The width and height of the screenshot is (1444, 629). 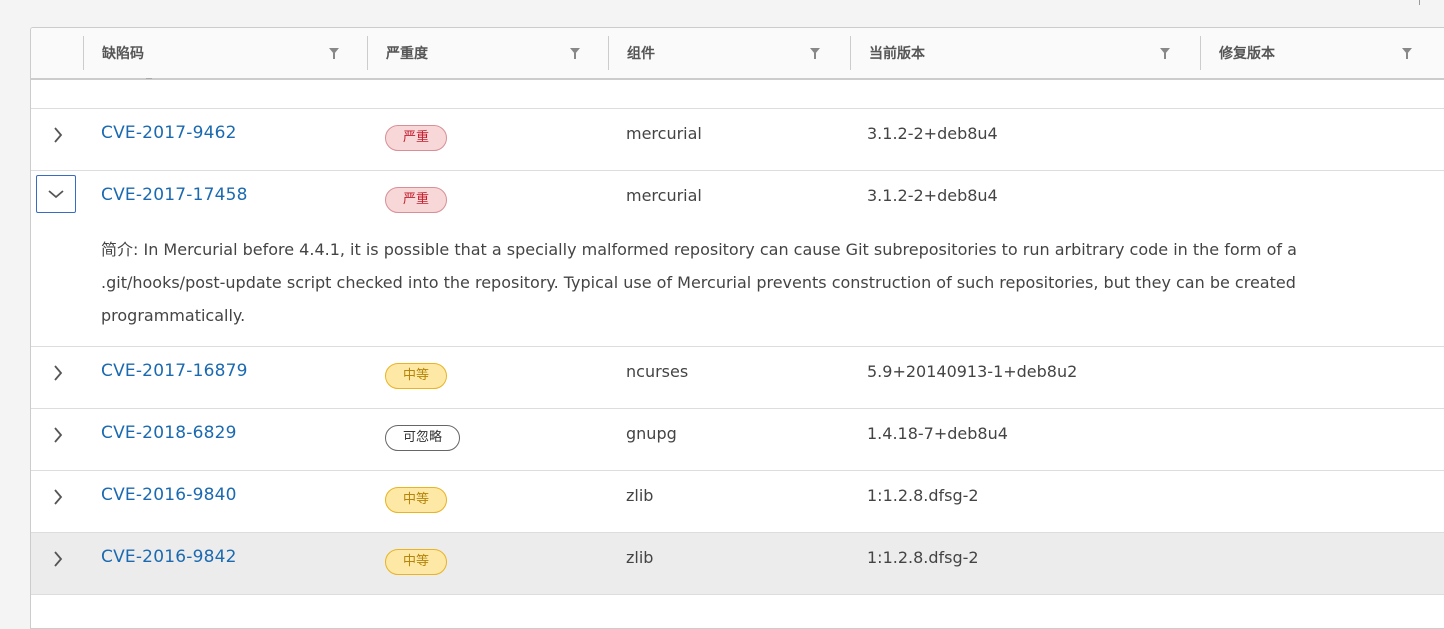 I want to click on table-row-partial, so click(x=737, y=93).